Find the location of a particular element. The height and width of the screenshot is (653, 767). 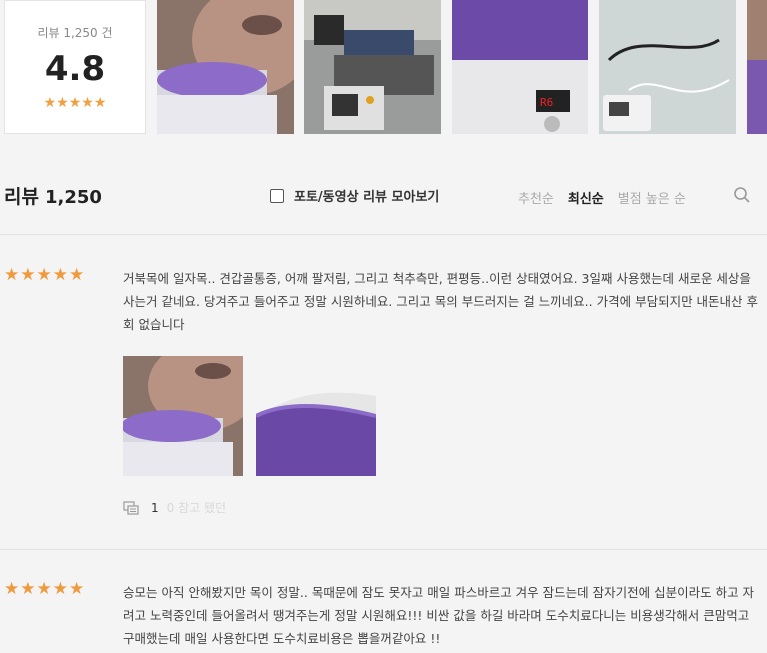

helpful-button: 0 참고 됐던 is located at coordinates (196, 507).